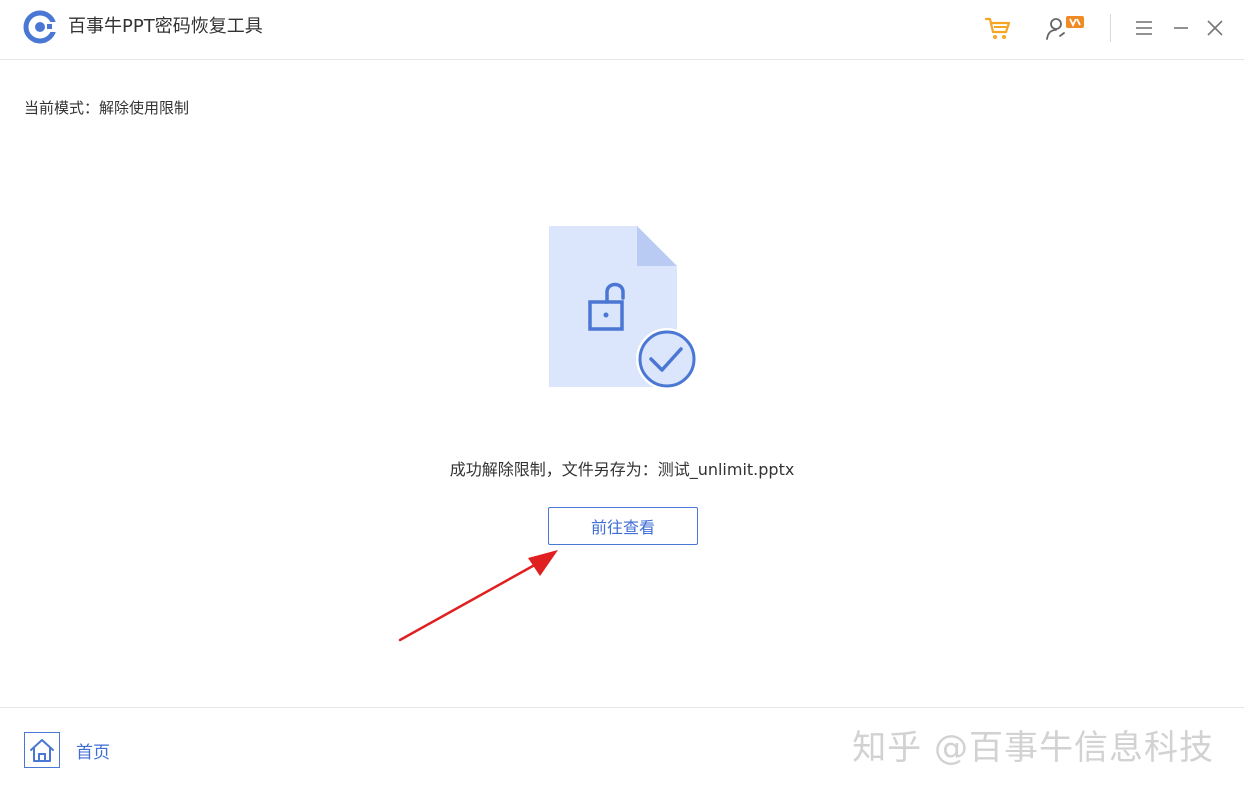 The height and width of the screenshot is (792, 1244). Describe the element at coordinates (480, 595) in the screenshot. I see `annotation-arrow` at that location.